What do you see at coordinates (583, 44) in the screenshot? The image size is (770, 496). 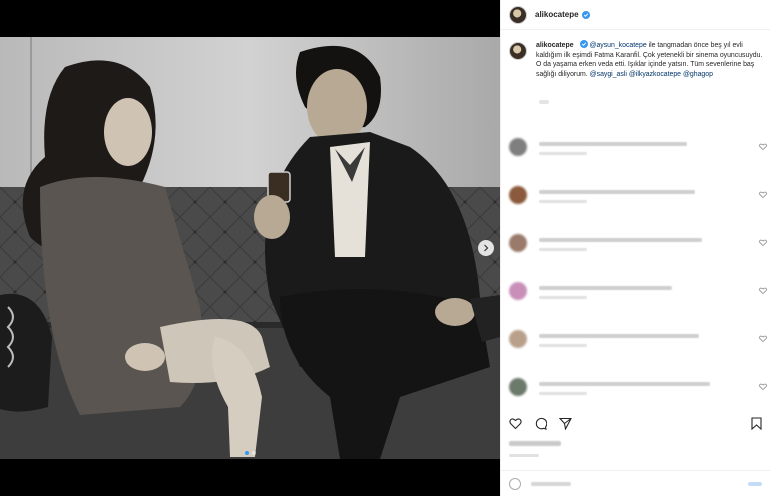 I see `caption-verified-badge-icon` at bounding box center [583, 44].